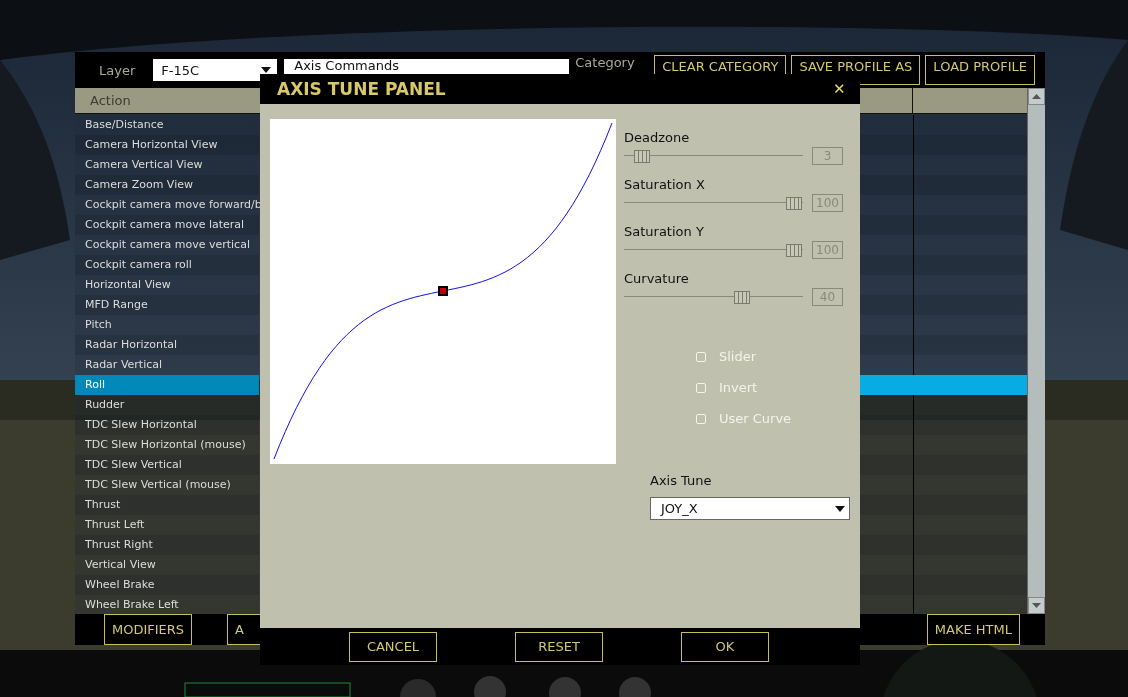 The height and width of the screenshot is (697, 1128). Describe the element at coordinates (167, 425) in the screenshot. I see `table-row: TDC Slew Horizontal` at that location.